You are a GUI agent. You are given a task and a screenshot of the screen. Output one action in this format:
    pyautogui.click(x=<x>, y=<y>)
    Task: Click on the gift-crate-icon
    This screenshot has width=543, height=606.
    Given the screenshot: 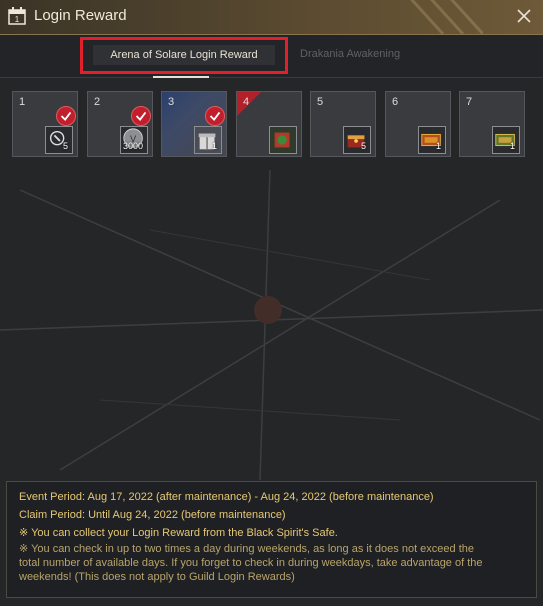 What is the action you would take?
    pyautogui.click(x=283, y=140)
    